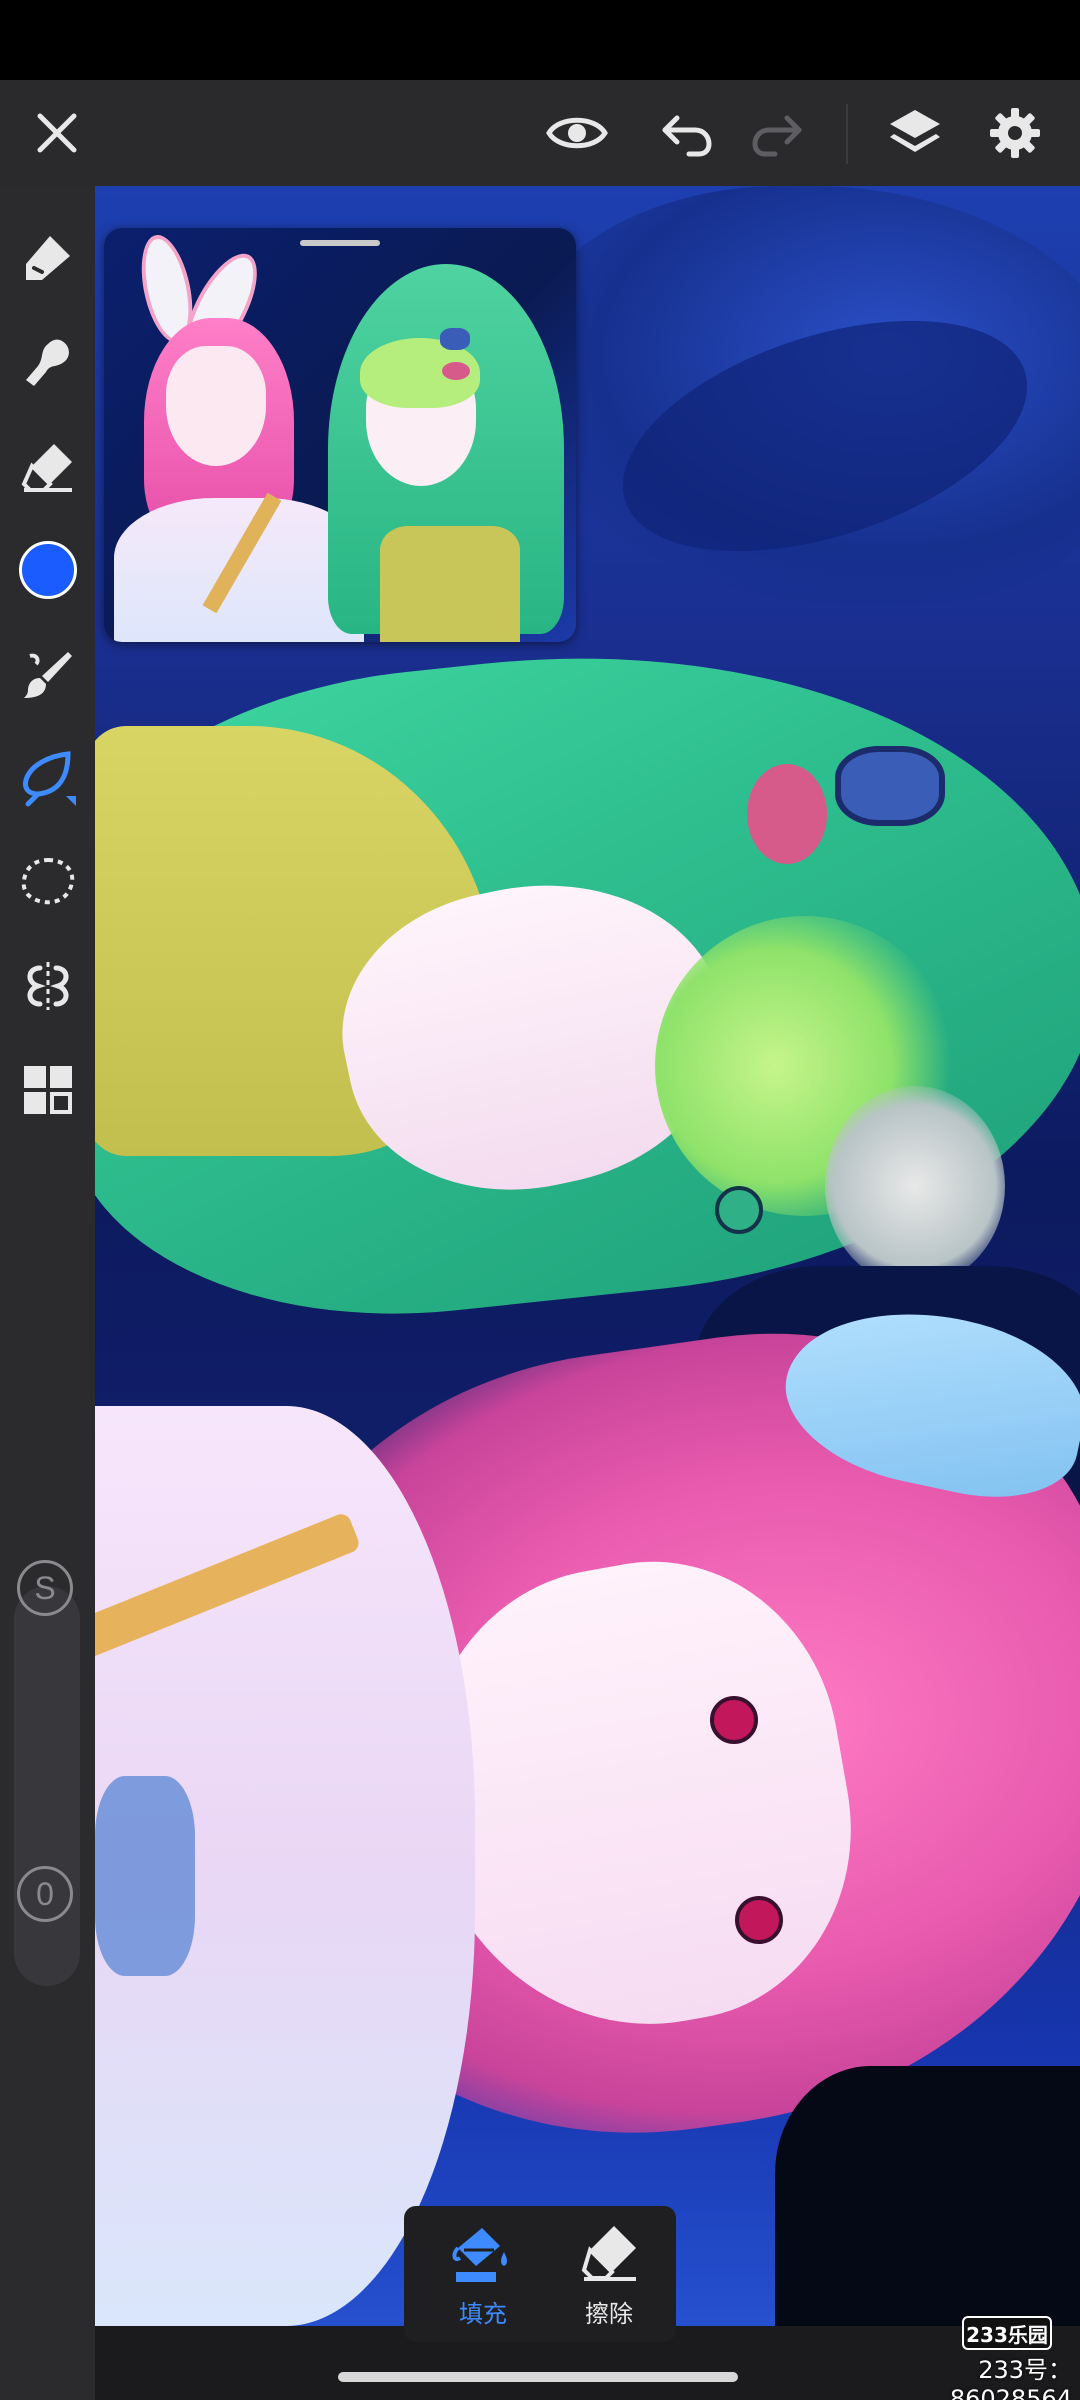 The height and width of the screenshot is (2400, 1080). I want to click on smudge-icon, so click(47, 362).